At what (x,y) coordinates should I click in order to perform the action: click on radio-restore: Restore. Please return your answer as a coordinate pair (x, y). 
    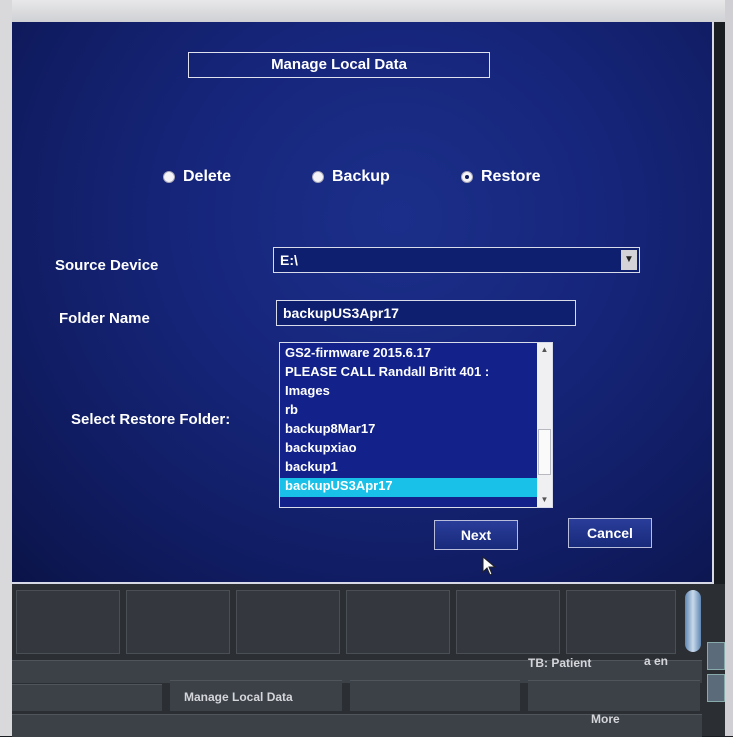
    Looking at the image, I should click on (501, 177).